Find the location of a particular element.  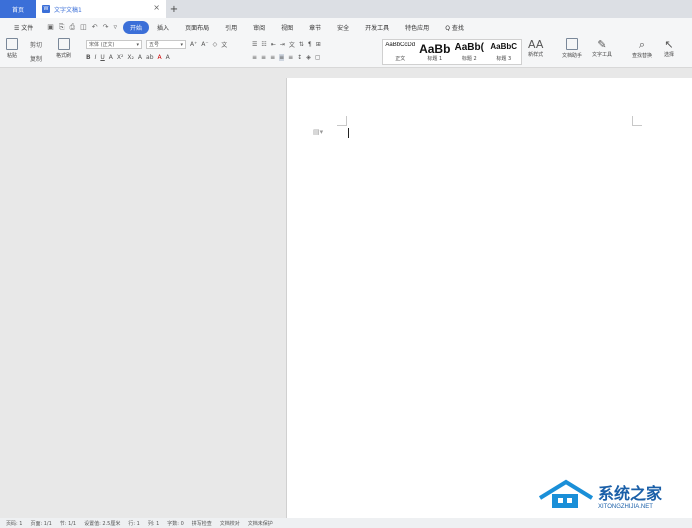

menu-features: 特色应用 is located at coordinates (417, 27).